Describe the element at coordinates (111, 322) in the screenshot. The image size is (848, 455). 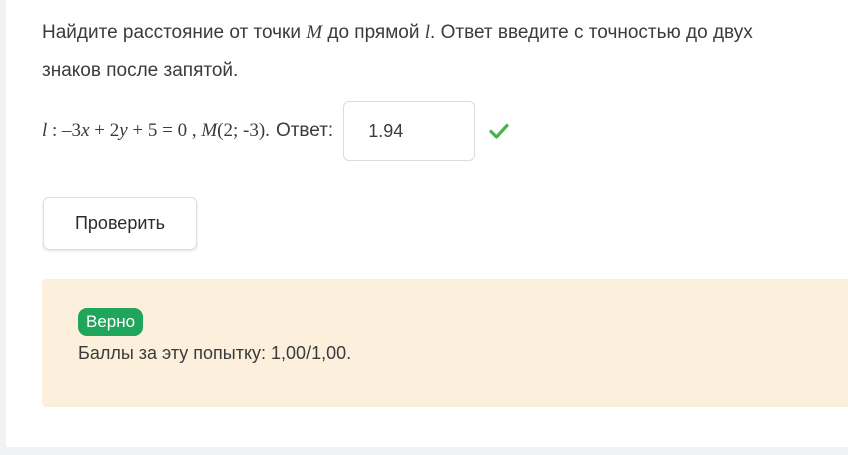
I see `status-badge: Верно` at that location.